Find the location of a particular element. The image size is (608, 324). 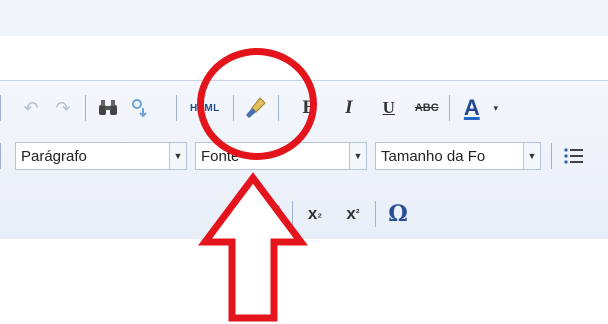

top-band is located at coordinates (304, 18).